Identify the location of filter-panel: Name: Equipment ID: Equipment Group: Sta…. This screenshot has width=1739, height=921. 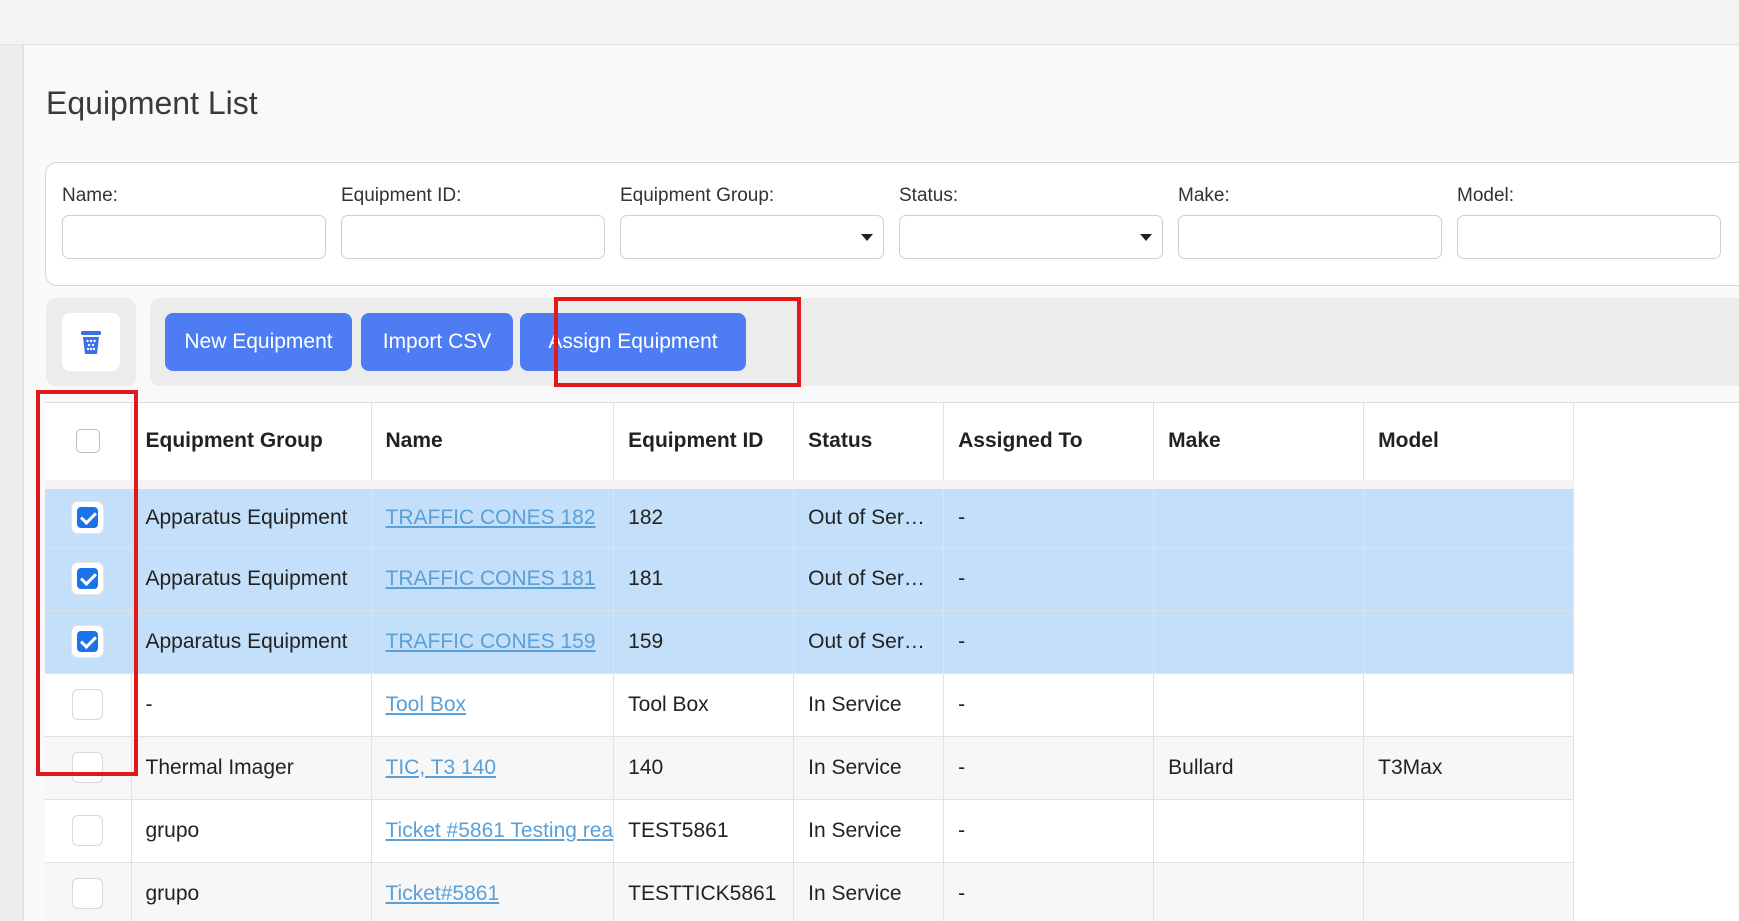
(892, 224).